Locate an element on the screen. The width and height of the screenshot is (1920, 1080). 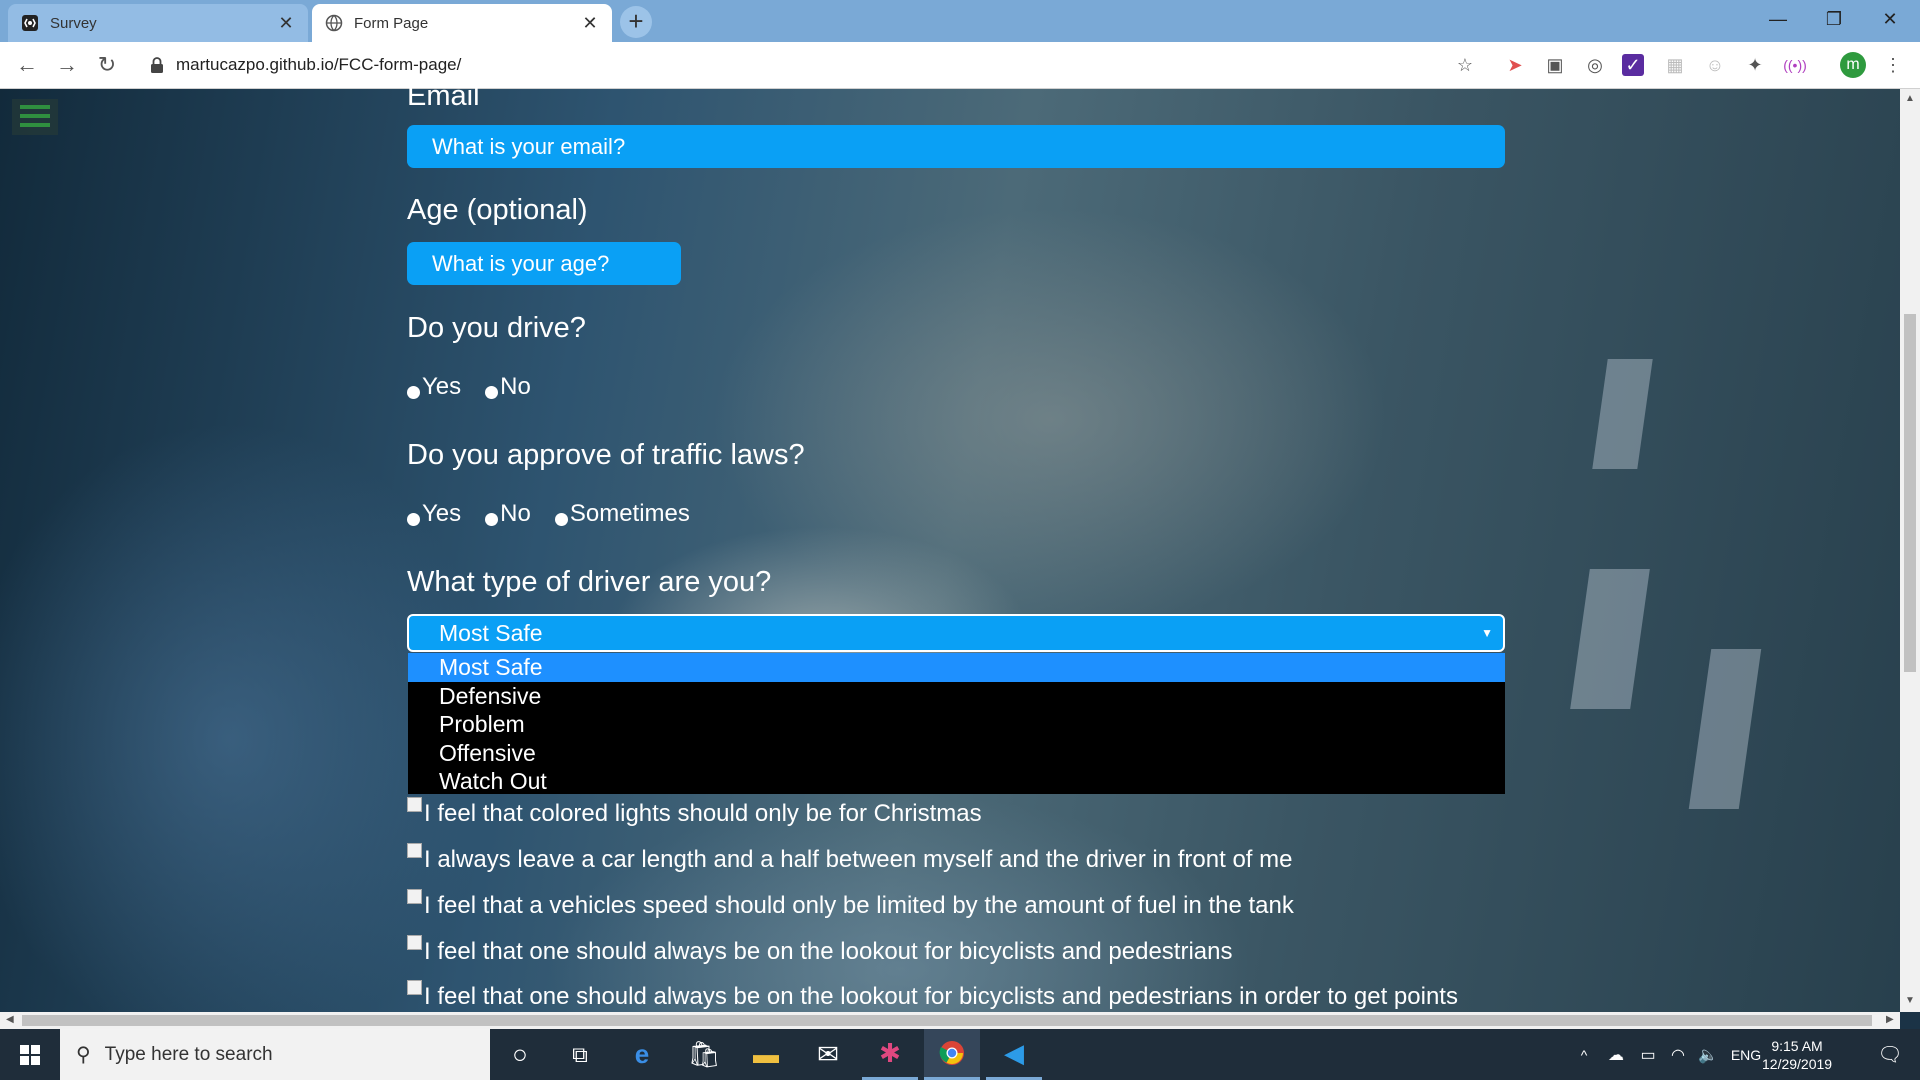
cortana-icon: ○ is located at coordinates (520, 1054).